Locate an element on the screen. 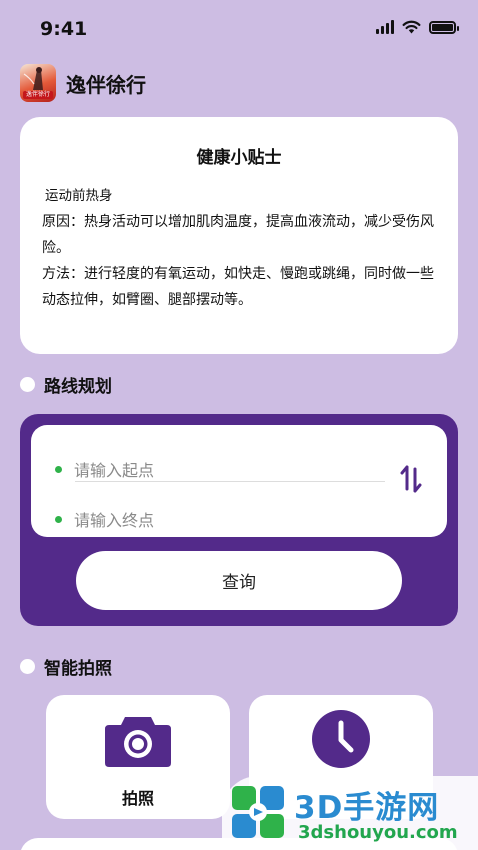 The height and width of the screenshot is (850, 478). route-section-title: 路线规划 is located at coordinates (78, 387).